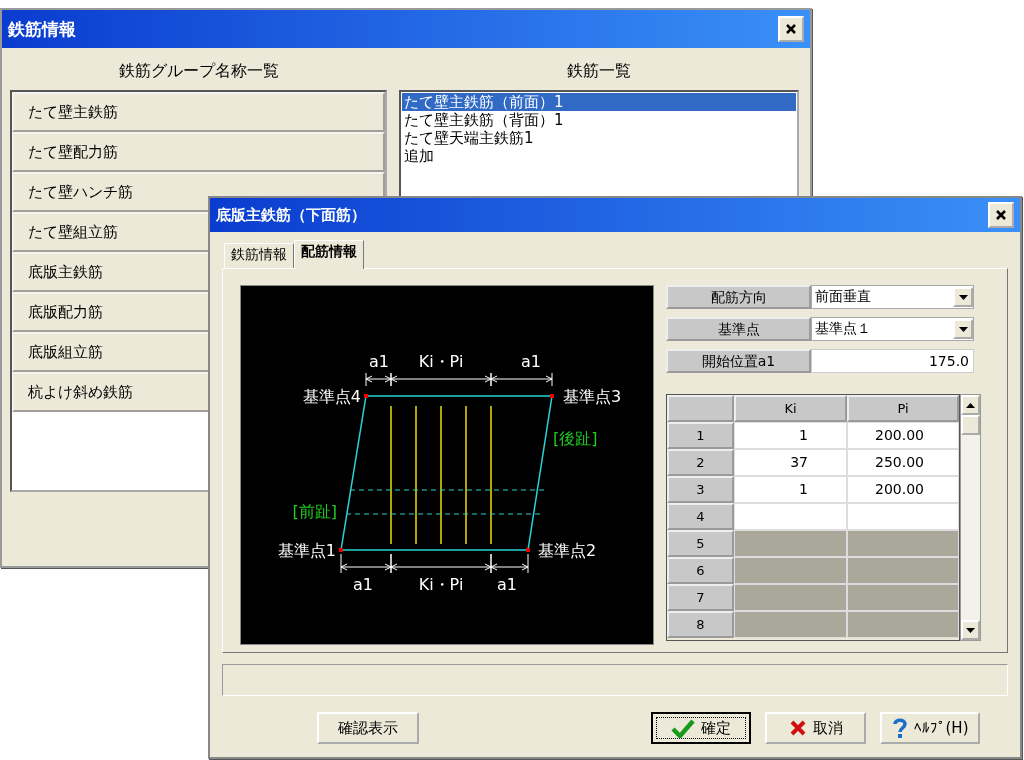 This screenshot has width=1024, height=760. Describe the element at coordinates (970, 425) in the screenshot. I see `scroll-thumb` at that location.